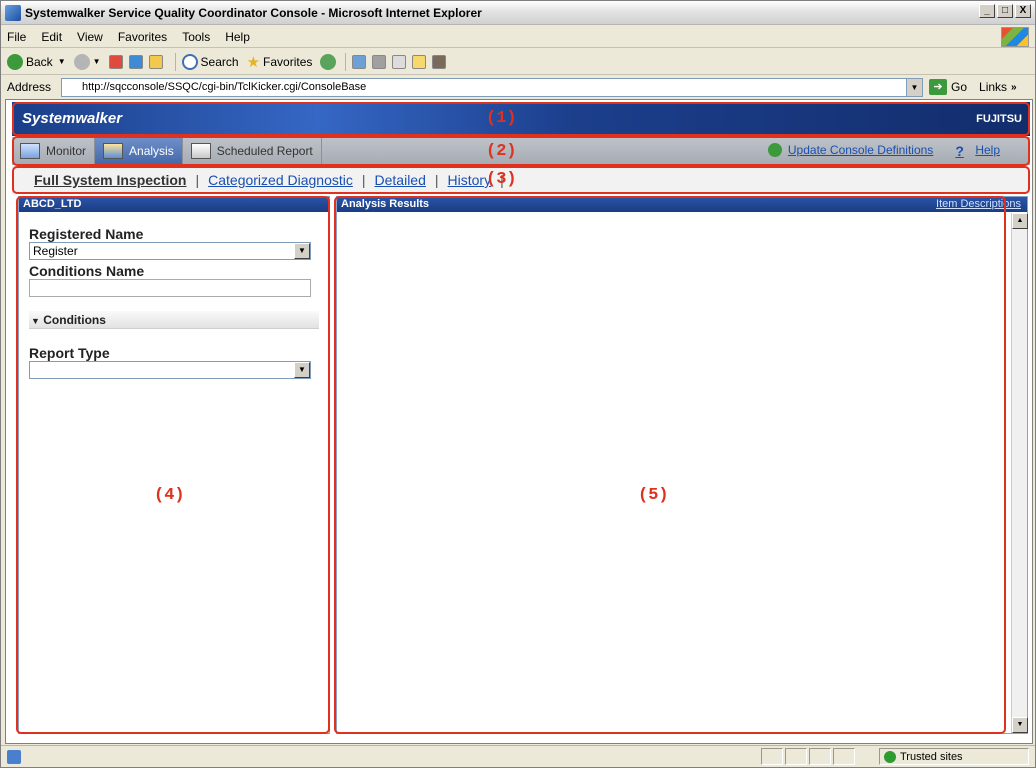 The image size is (1036, 768). What do you see at coordinates (359, 61) in the screenshot?
I see `mail-icon` at bounding box center [359, 61].